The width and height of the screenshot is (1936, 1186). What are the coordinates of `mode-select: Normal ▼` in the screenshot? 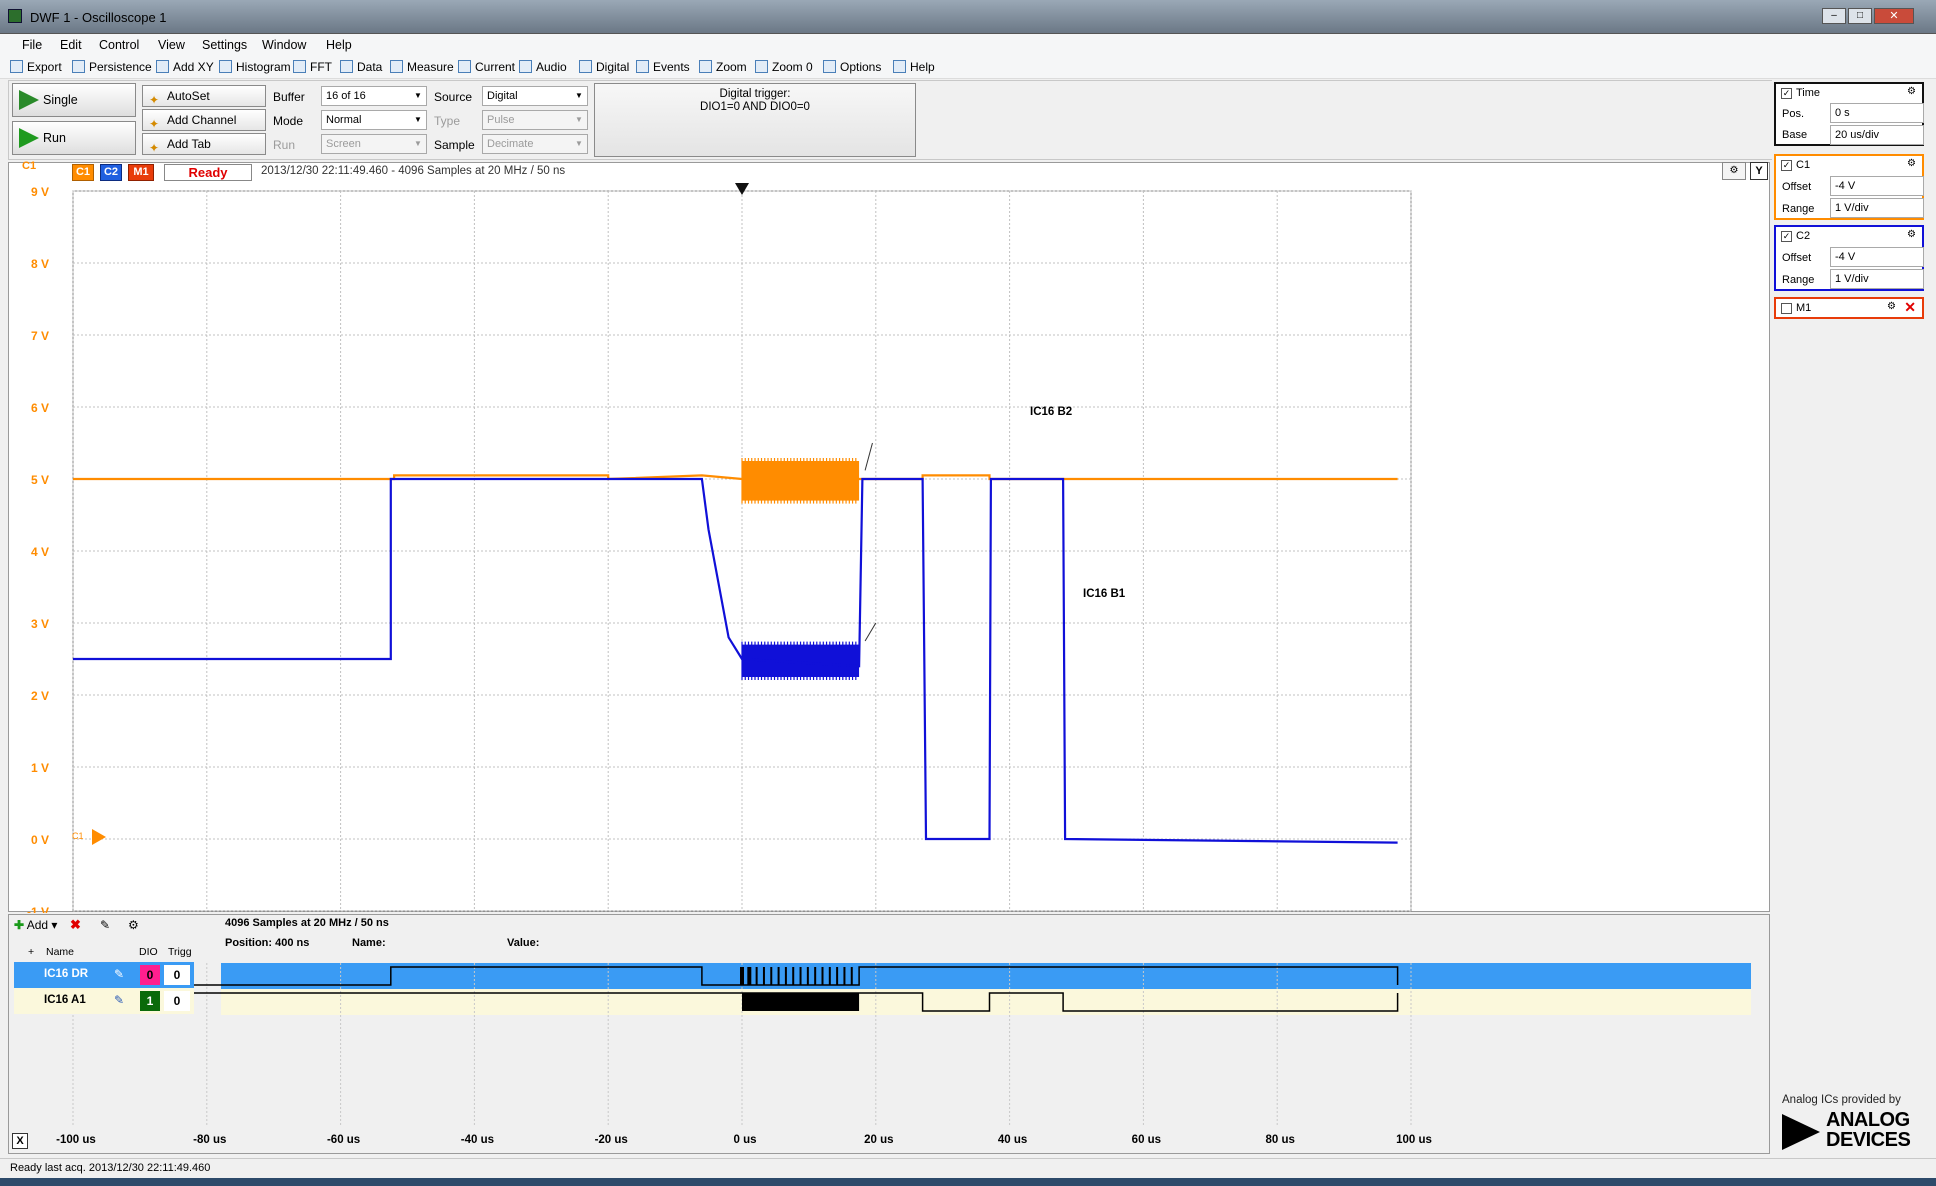 It's located at (374, 120).